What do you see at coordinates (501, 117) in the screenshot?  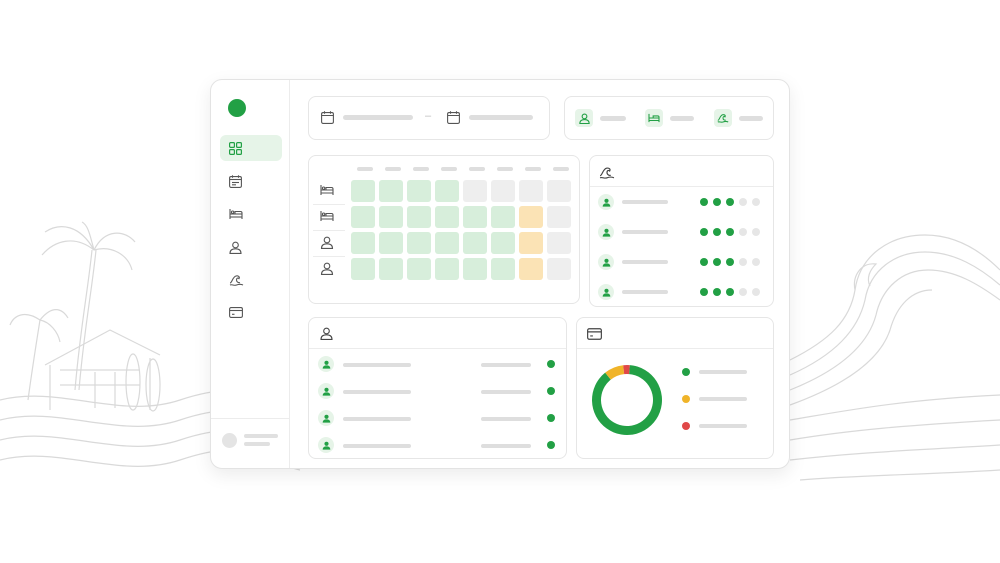 I see `end-date-placeholder` at bounding box center [501, 117].